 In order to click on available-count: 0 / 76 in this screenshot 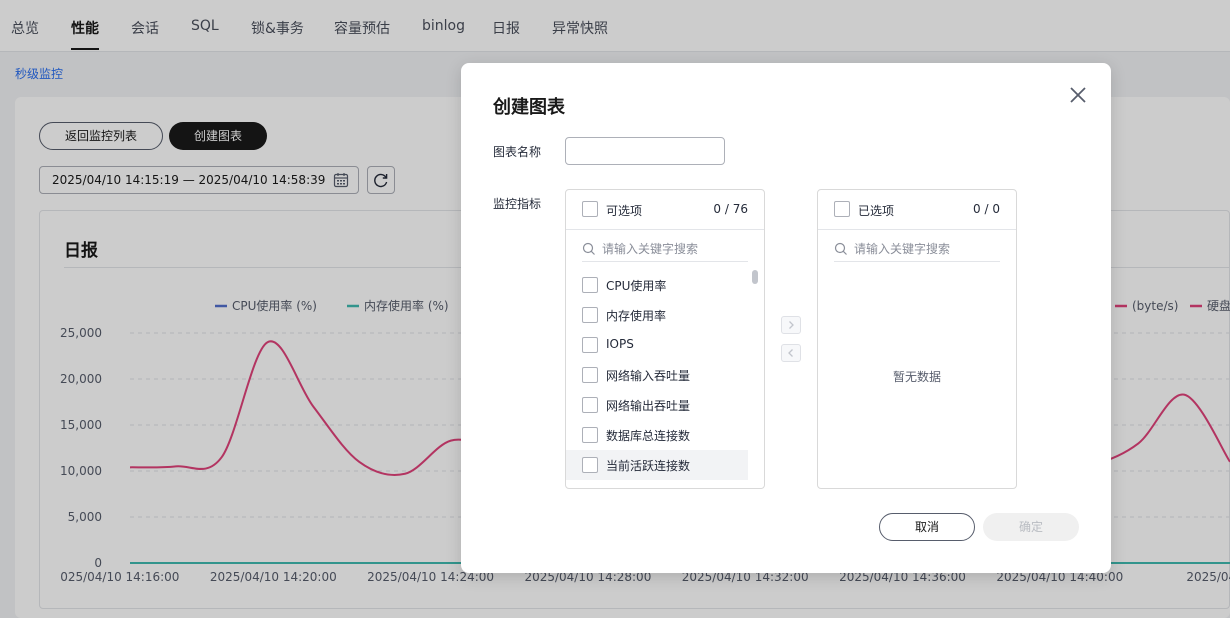, I will do `click(730, 209)`.